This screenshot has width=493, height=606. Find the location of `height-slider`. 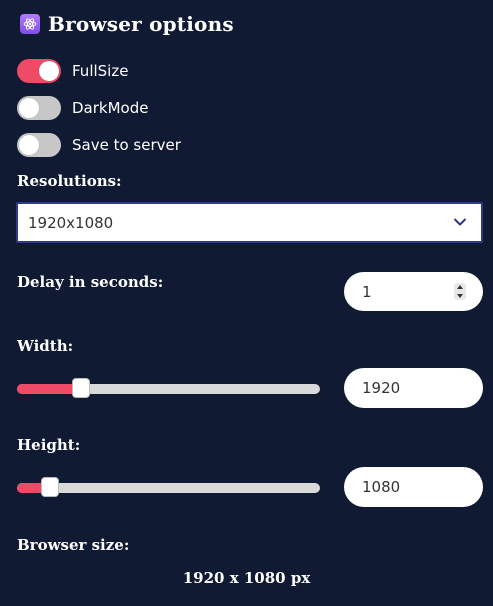

height-slider is located at coordinates (168, 487).